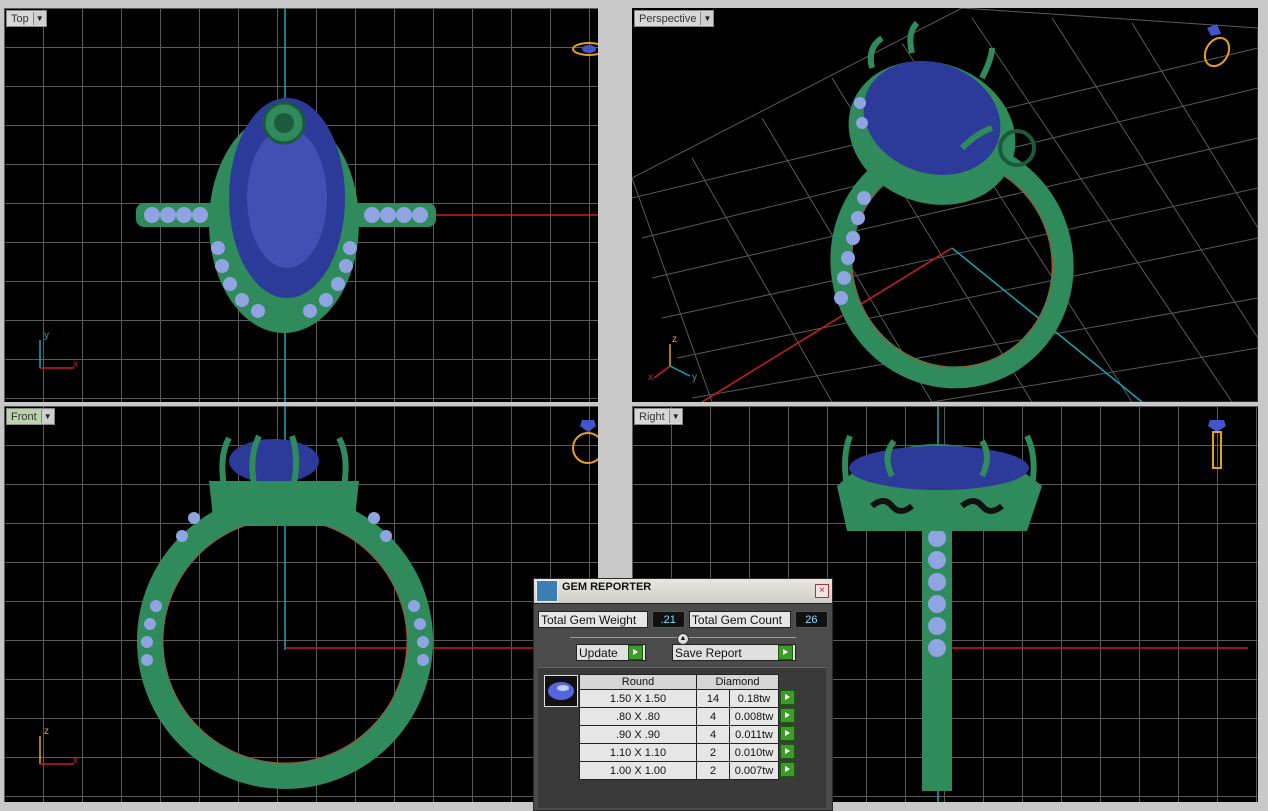  What do you see at coordinates (668, 18) in the screenshot?
I see `viewport-title: Perspective` at bounding box center [668, 18].